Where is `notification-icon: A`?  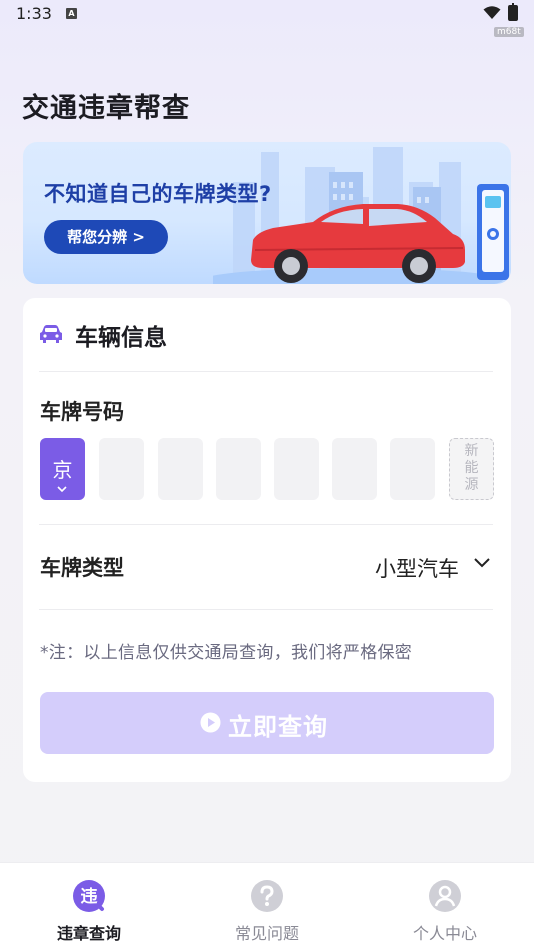
notification-icon: A is located at coordinates (71, 13).